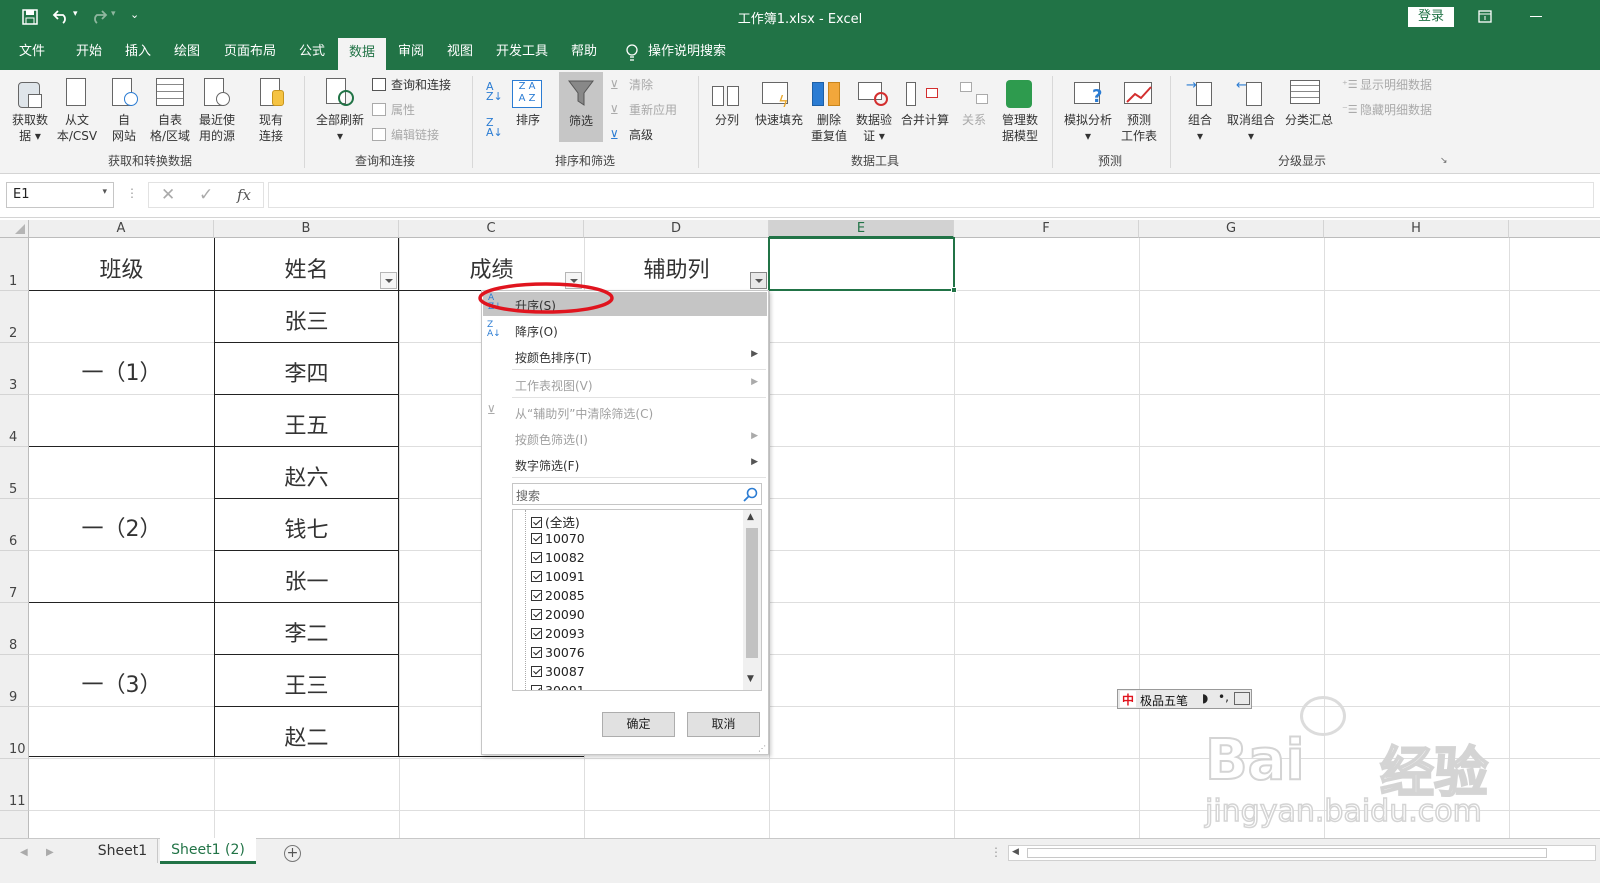 This screenshot has height=883, width=1600. What do you see at coordinates (1444, 161) in the screenshot?
I see `dialog-launcher-icon: ↘` at bounding box center [1444, 161].